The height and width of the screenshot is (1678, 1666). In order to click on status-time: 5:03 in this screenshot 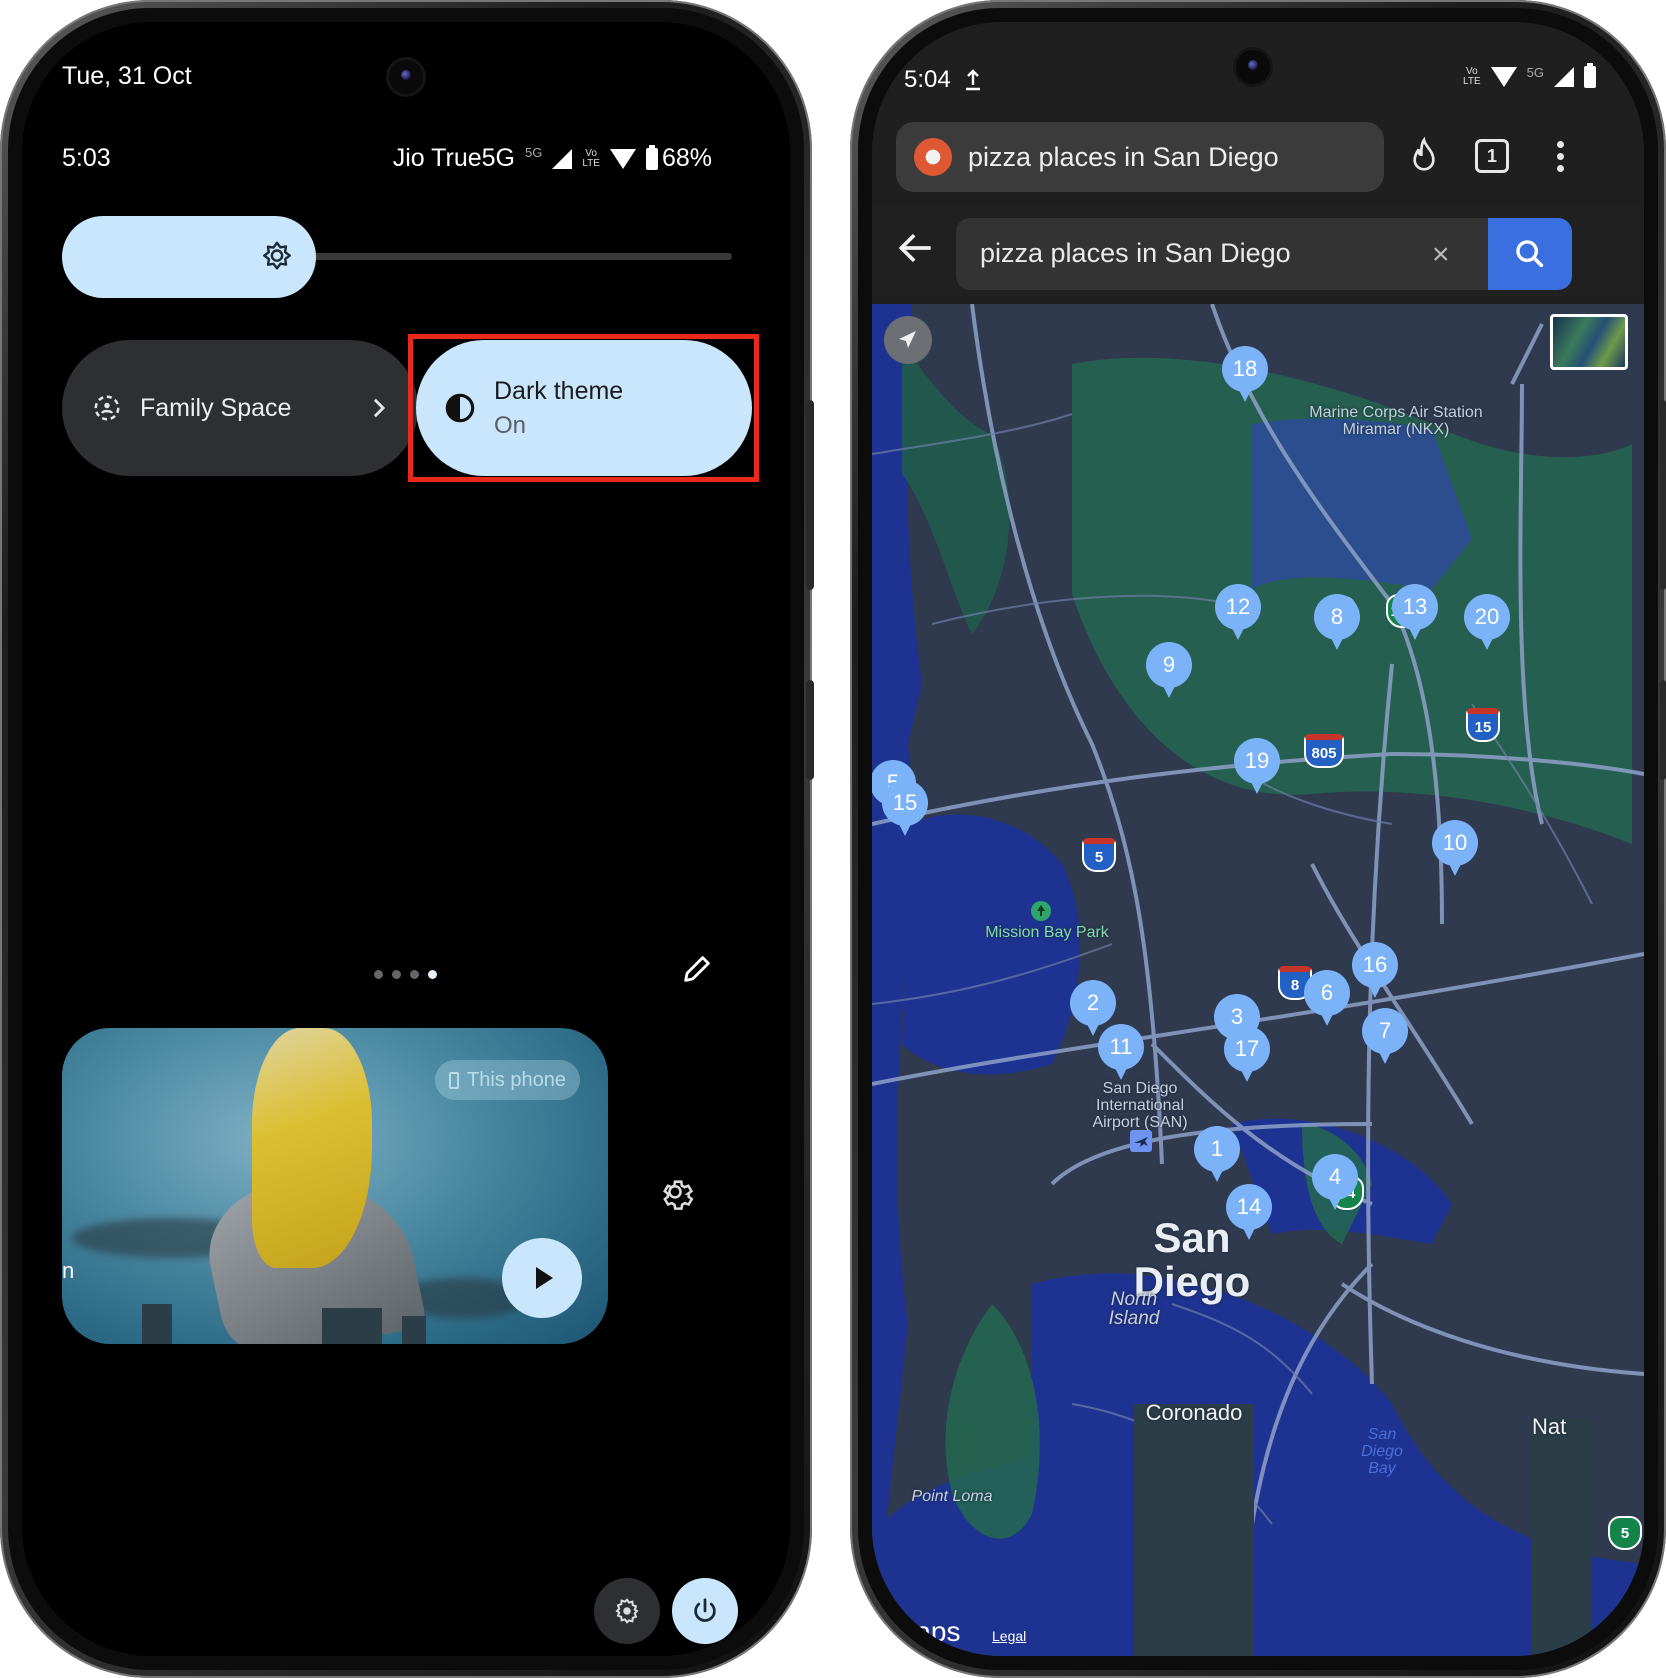, I will do `click(86, 158)`.